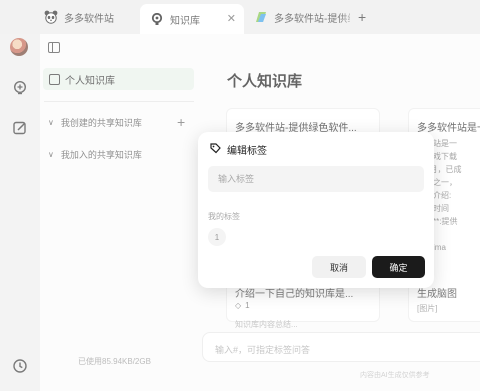  I want to click on tag-chip: 1, so click(217, 237).